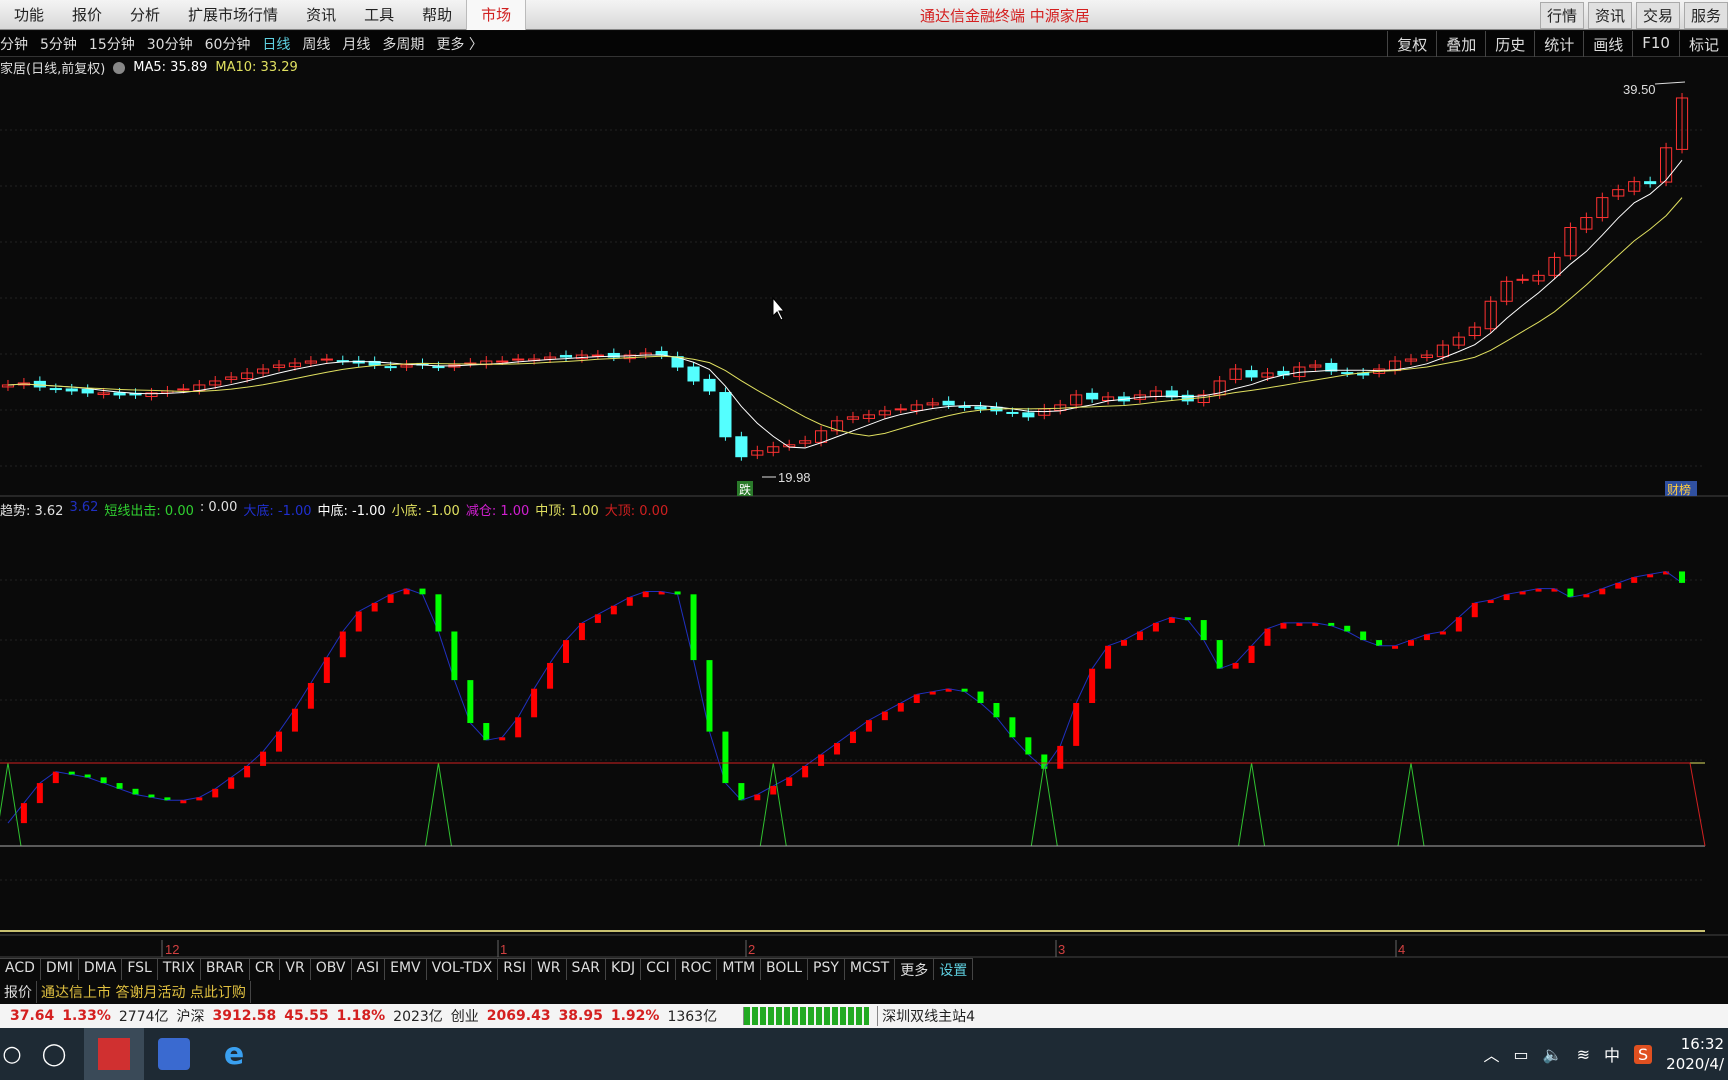 The height and width of the screenshot is (1080, 1728). I want to click on server-name: 深圳双线主站4, so click(926, 1016).